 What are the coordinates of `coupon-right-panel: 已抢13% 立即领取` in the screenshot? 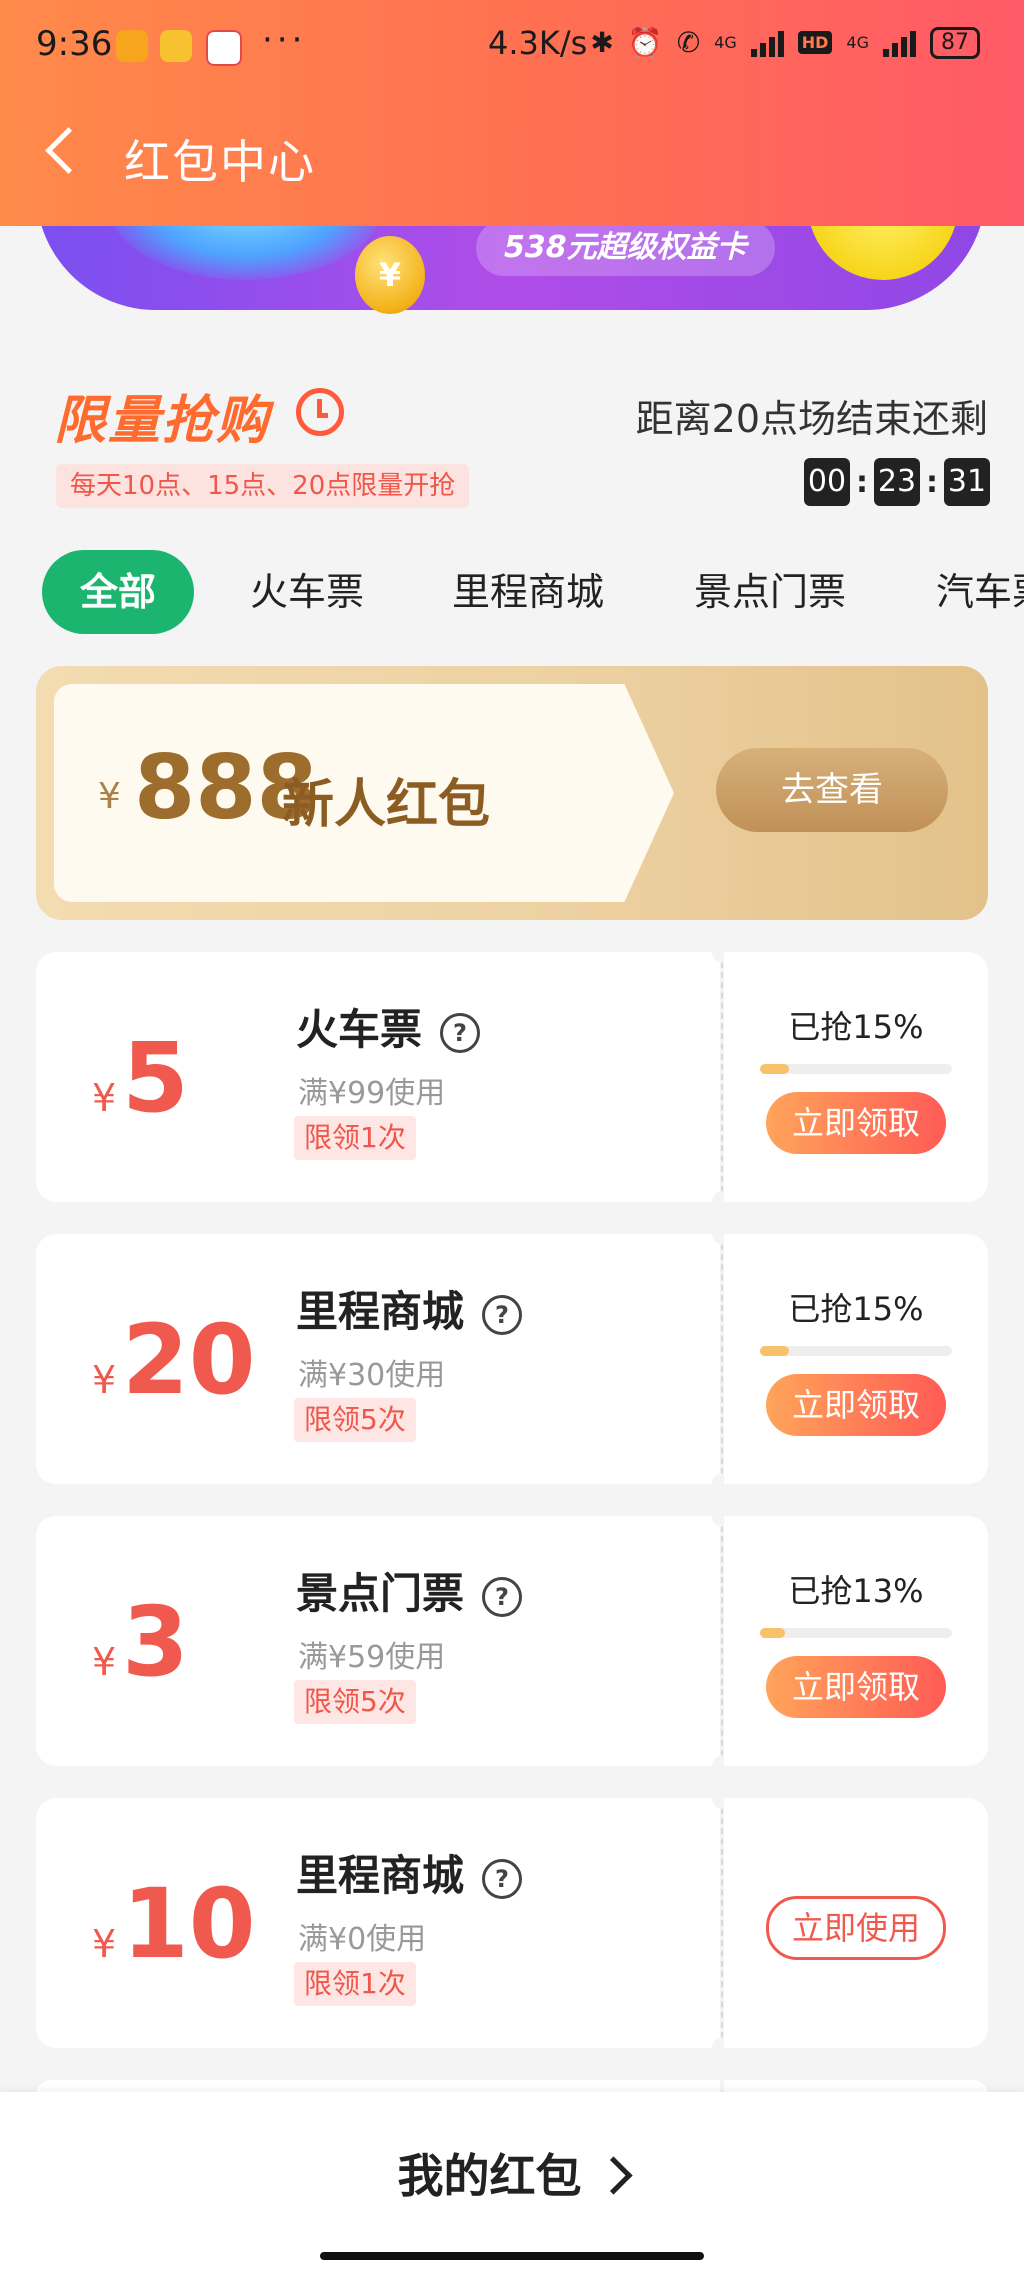 It's located at (856, 1641).